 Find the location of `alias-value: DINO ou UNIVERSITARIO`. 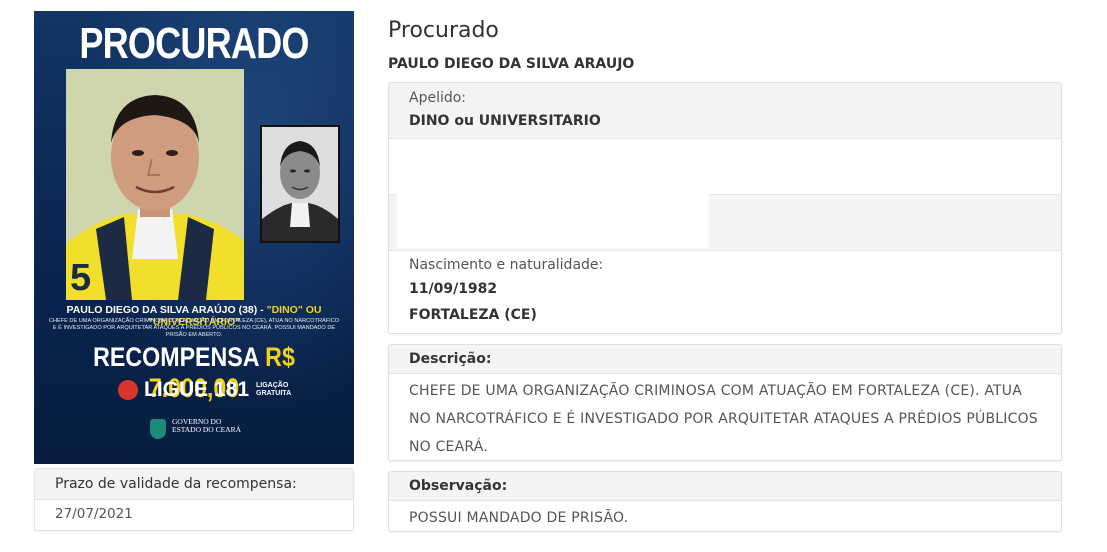

alias-value: DINO ou UNIVERSITARIO is located at coordinates (505, 121).